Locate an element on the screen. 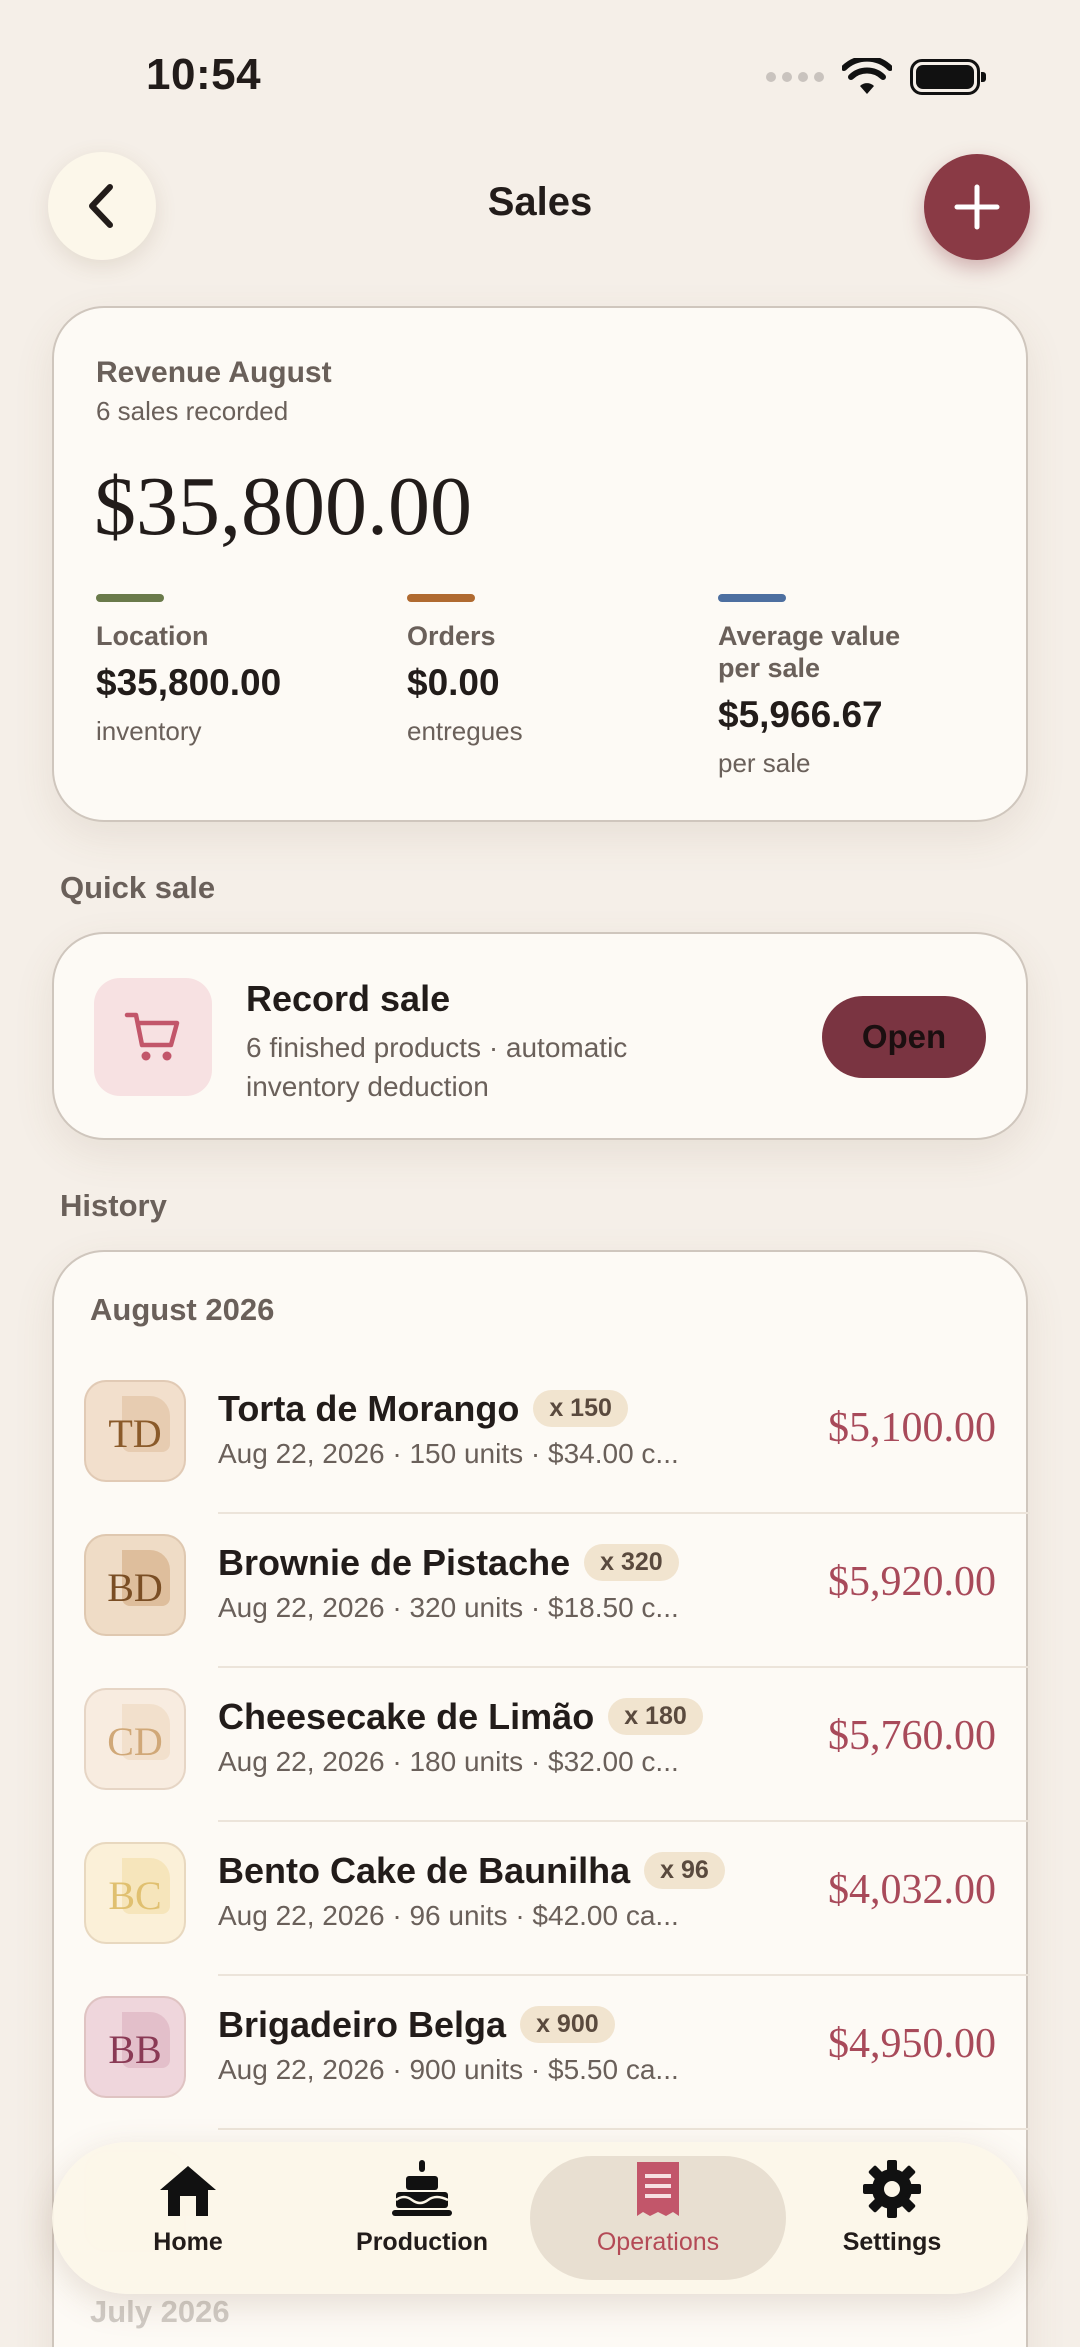  home-icon is located at coordinates (188, 2191).